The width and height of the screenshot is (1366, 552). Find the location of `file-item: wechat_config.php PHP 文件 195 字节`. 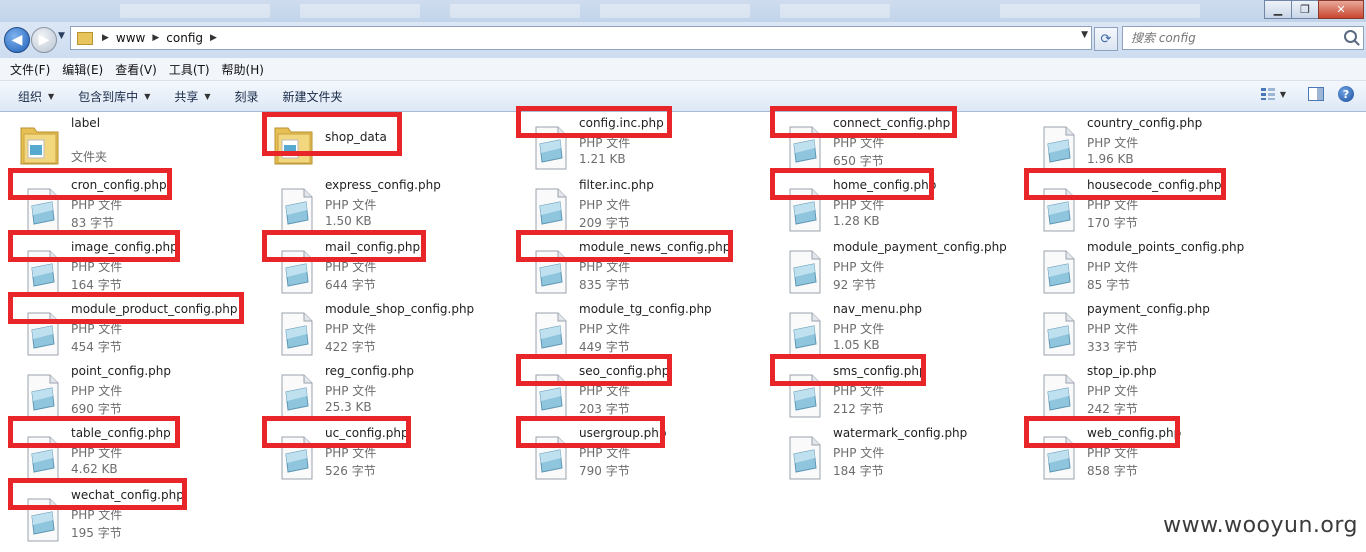

file-item: wechat_config.php PHP 文件 195 字节 is located at coordinates (127, 512).